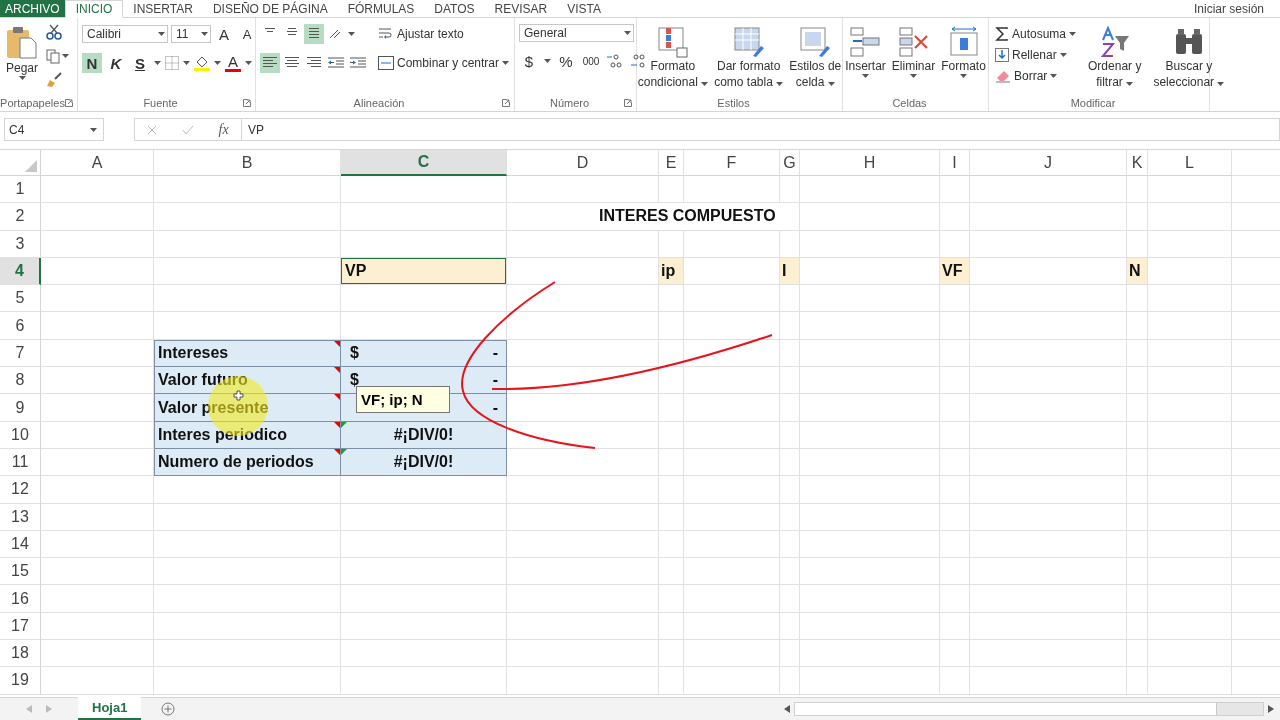 The image size is (1280, 720). What do you see at coordinates (20, 217) in the screenshot?
I see `row-header: 2` at bounding box center [20, 217].